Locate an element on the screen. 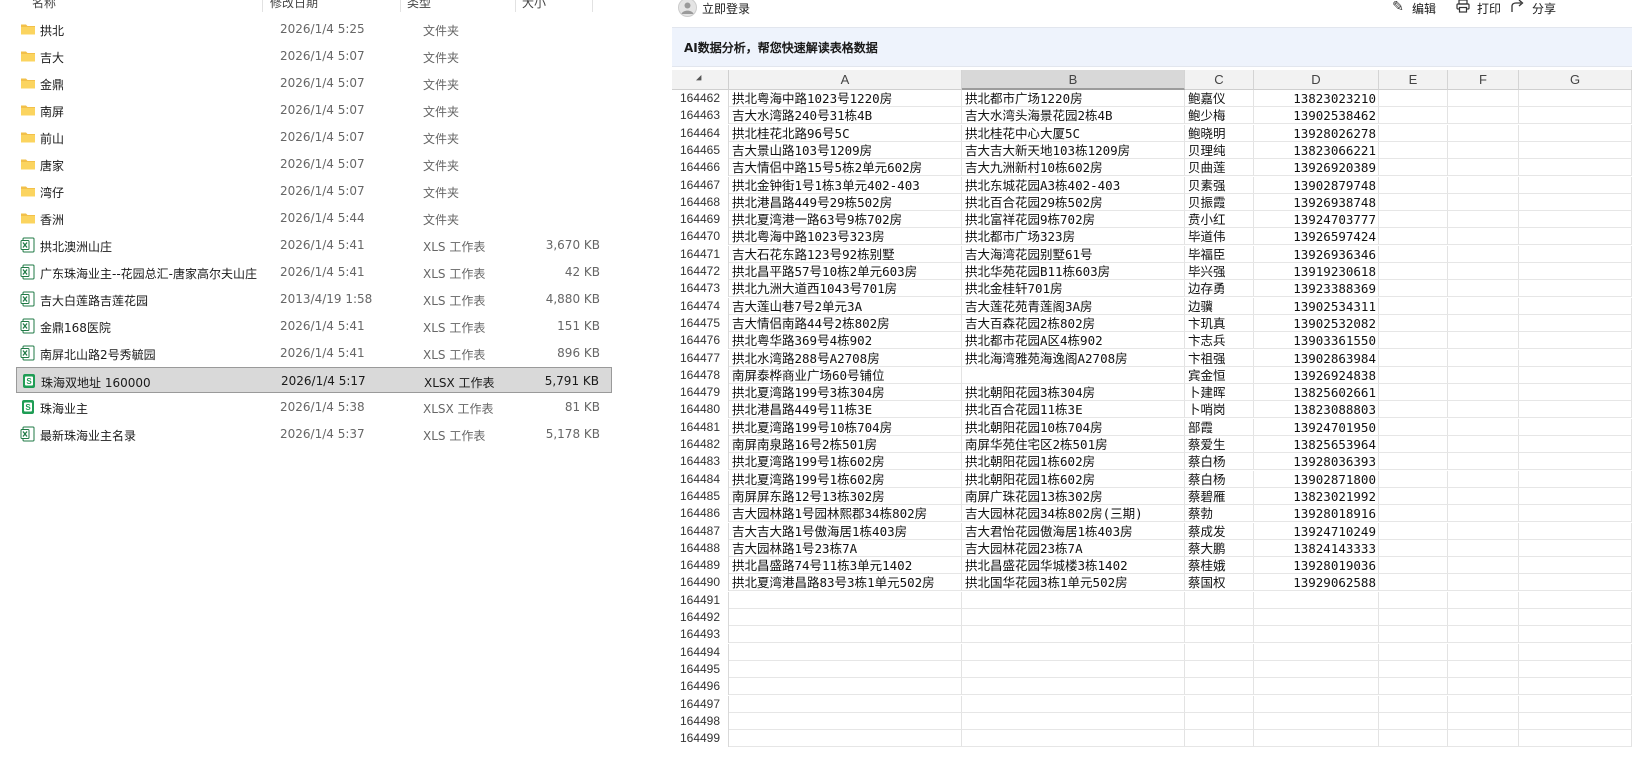  header-date: 修改日期 is located at coordinates (294, 5).